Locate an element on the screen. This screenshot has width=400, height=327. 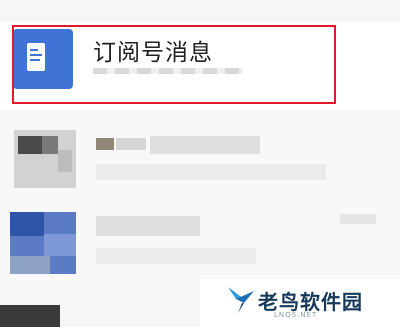
chat-row-avatar-blurred is located at coordinates (30, 316).